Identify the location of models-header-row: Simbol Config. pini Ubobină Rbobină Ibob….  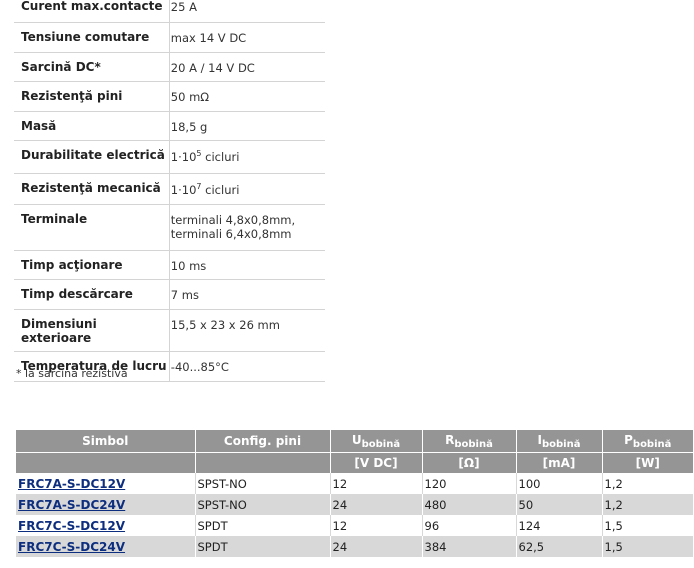
(354, 441).